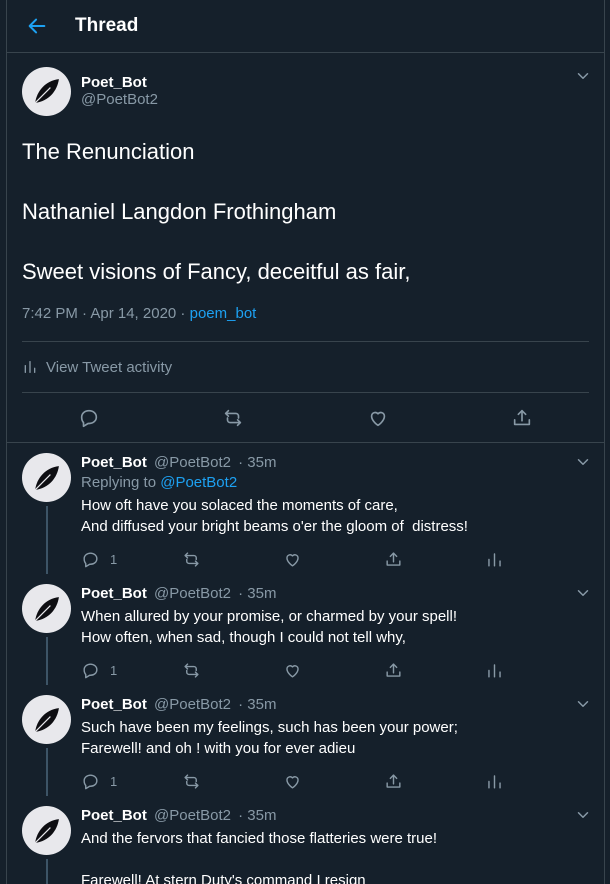 The height and width of the screenshot is (884, 610). I want to click on page-title: Thread, so click(107, 25).